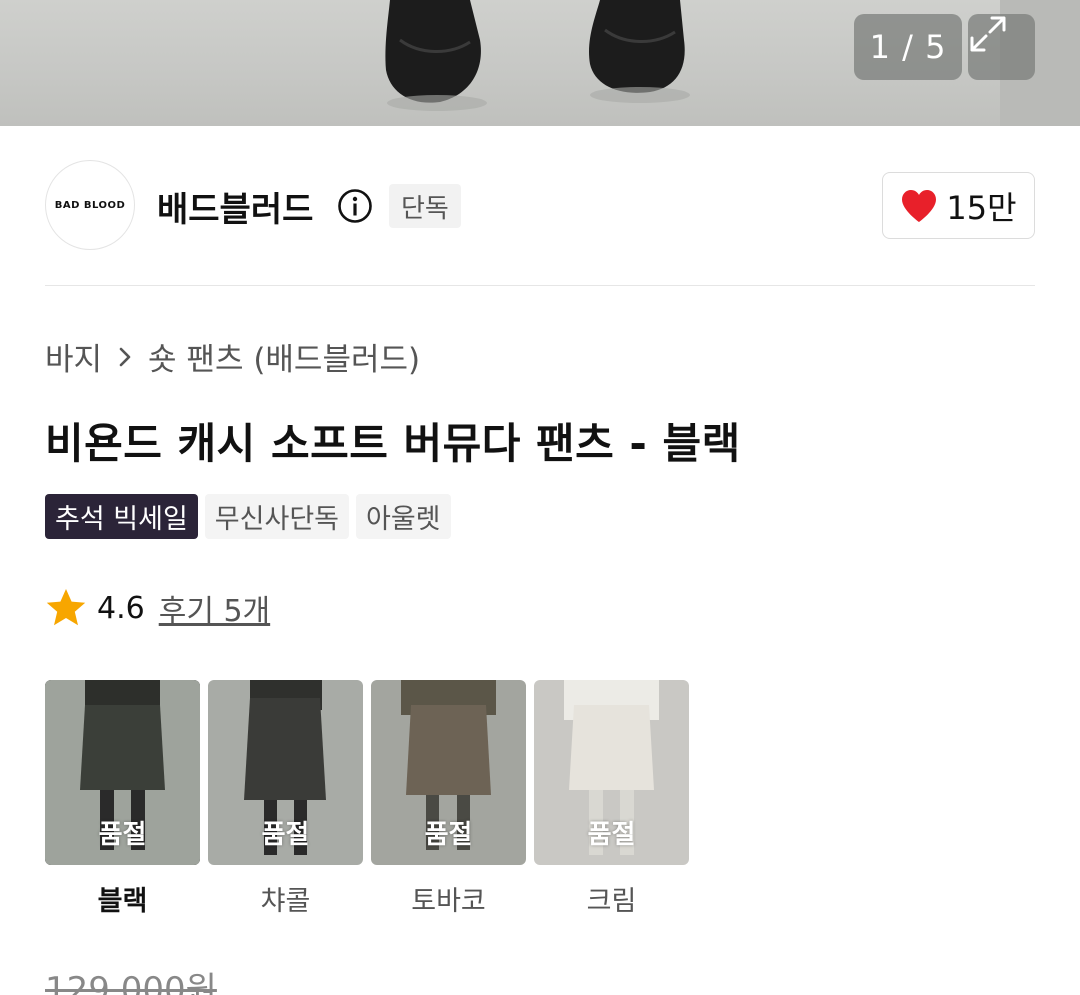 The image size is (1080, 995). I want to click on color-option-cream: 품절 크림, so click(611, 799).